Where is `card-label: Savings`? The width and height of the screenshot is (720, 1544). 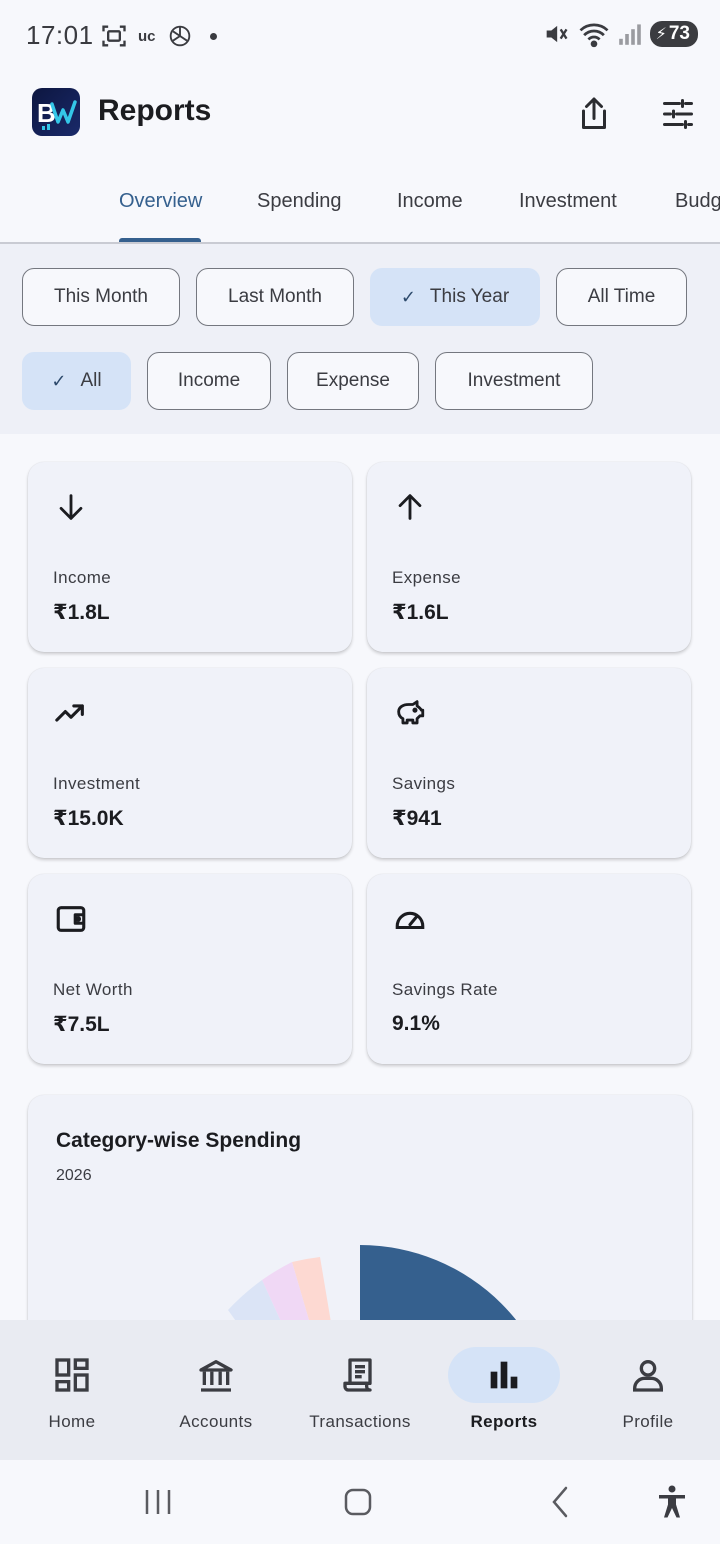 card-label: Savings is located at coordinates (424, 783).